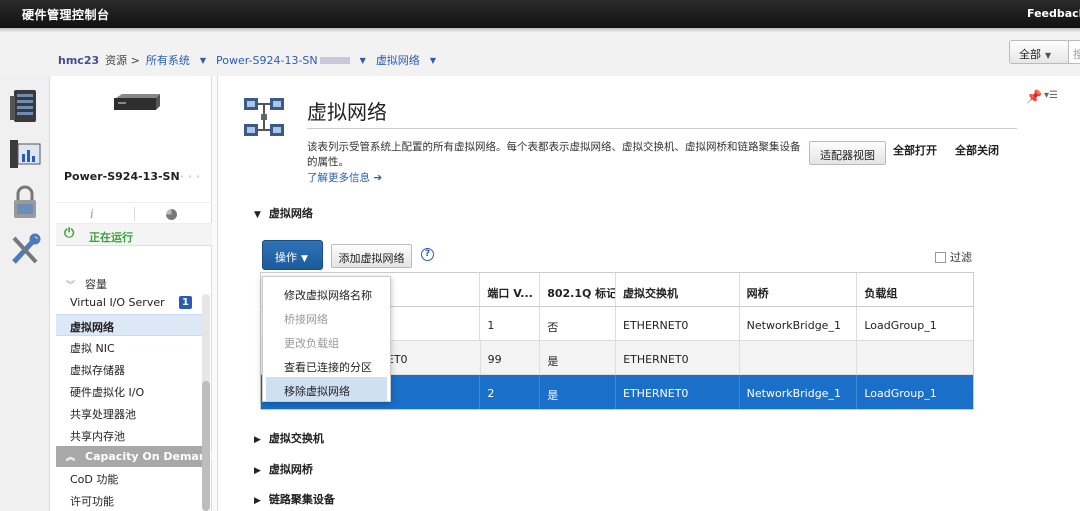 This screenshot has height=511, width=1080. Describe the element at coordinates (344, 177) in the screenshot. I see `learn-more-link: 了解更多信息 ➔` at that location.